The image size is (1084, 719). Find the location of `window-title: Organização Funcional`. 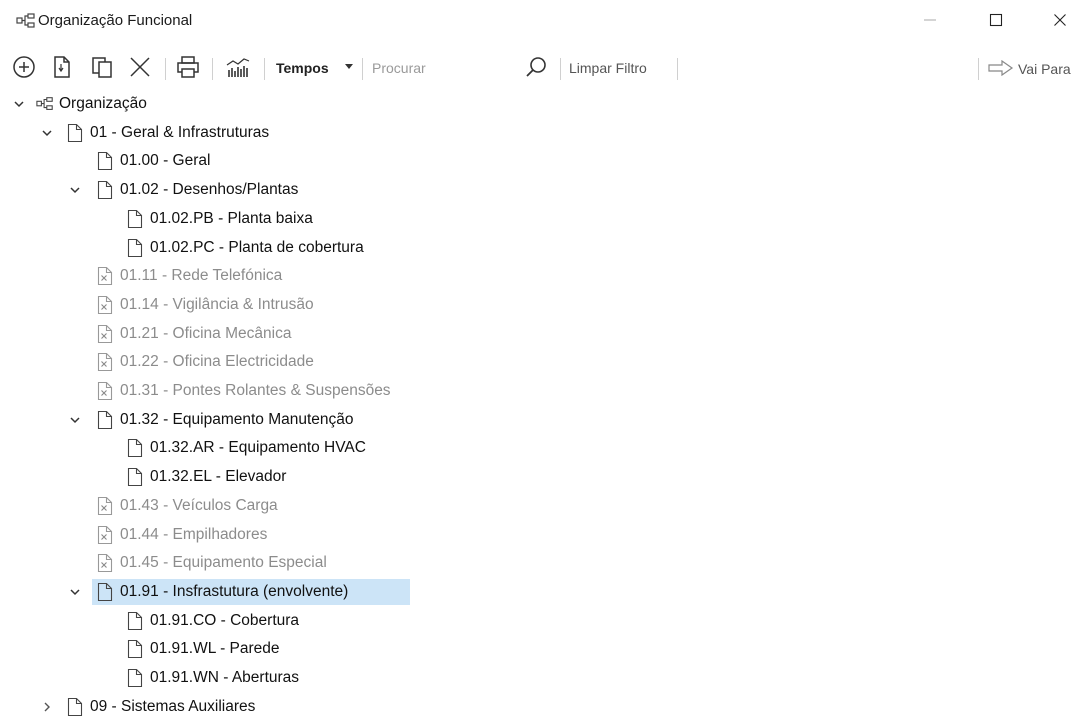

window-title: Organização Funcional is located at coordinates (115, 20).